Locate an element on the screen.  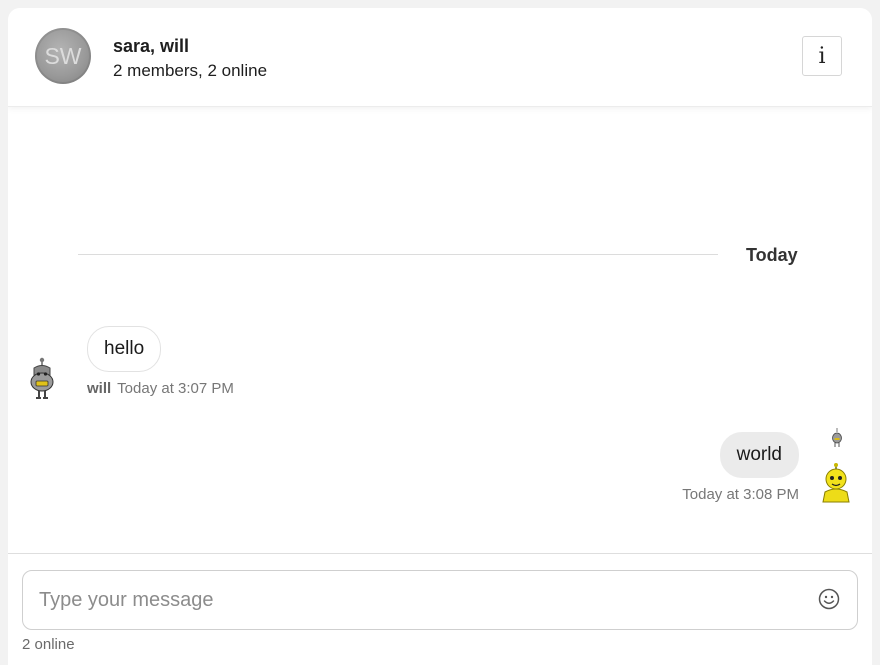
group-avatar-initials: SW is located at coordinates (63, 55).